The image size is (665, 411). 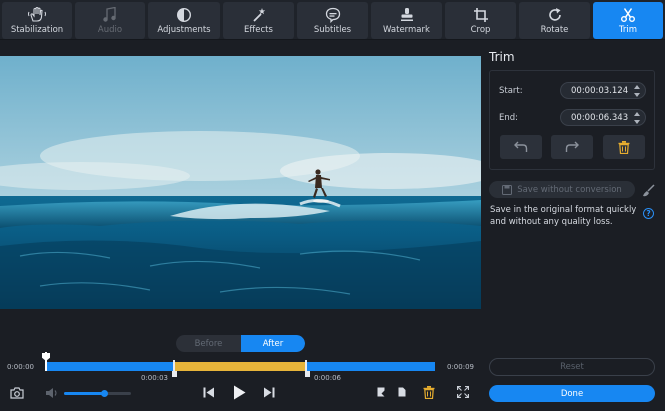 I want to click on play-icon, so click(x=239, y=392).